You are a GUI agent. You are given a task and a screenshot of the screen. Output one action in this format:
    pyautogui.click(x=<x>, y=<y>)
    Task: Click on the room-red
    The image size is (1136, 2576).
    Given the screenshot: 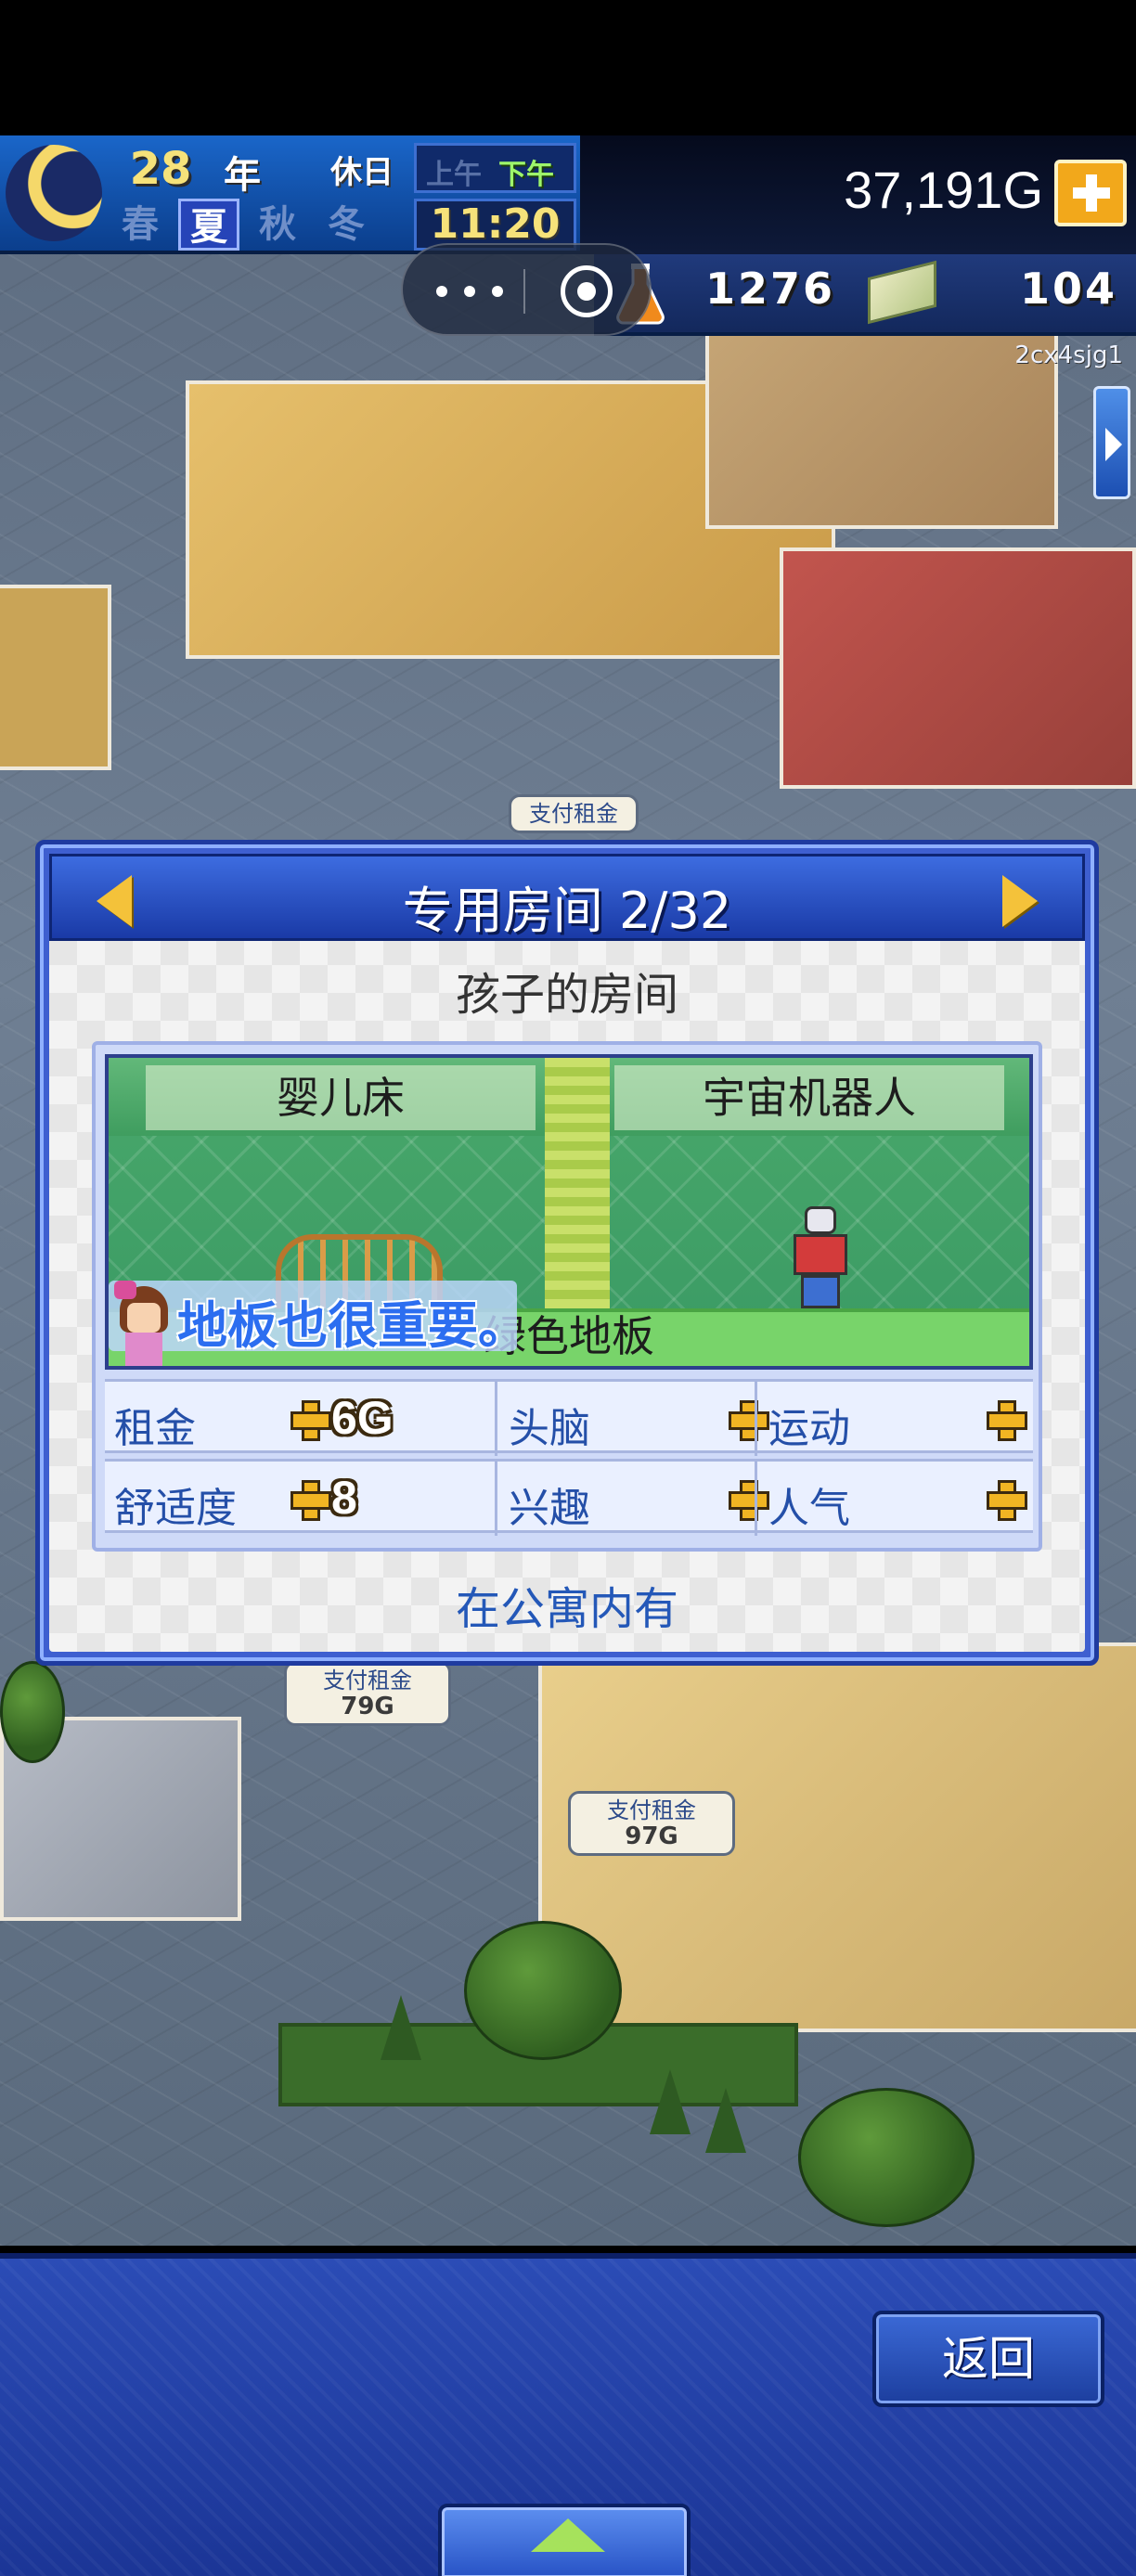 What is the action you would take?
    pyautogui.click(x=958, y=668)
    